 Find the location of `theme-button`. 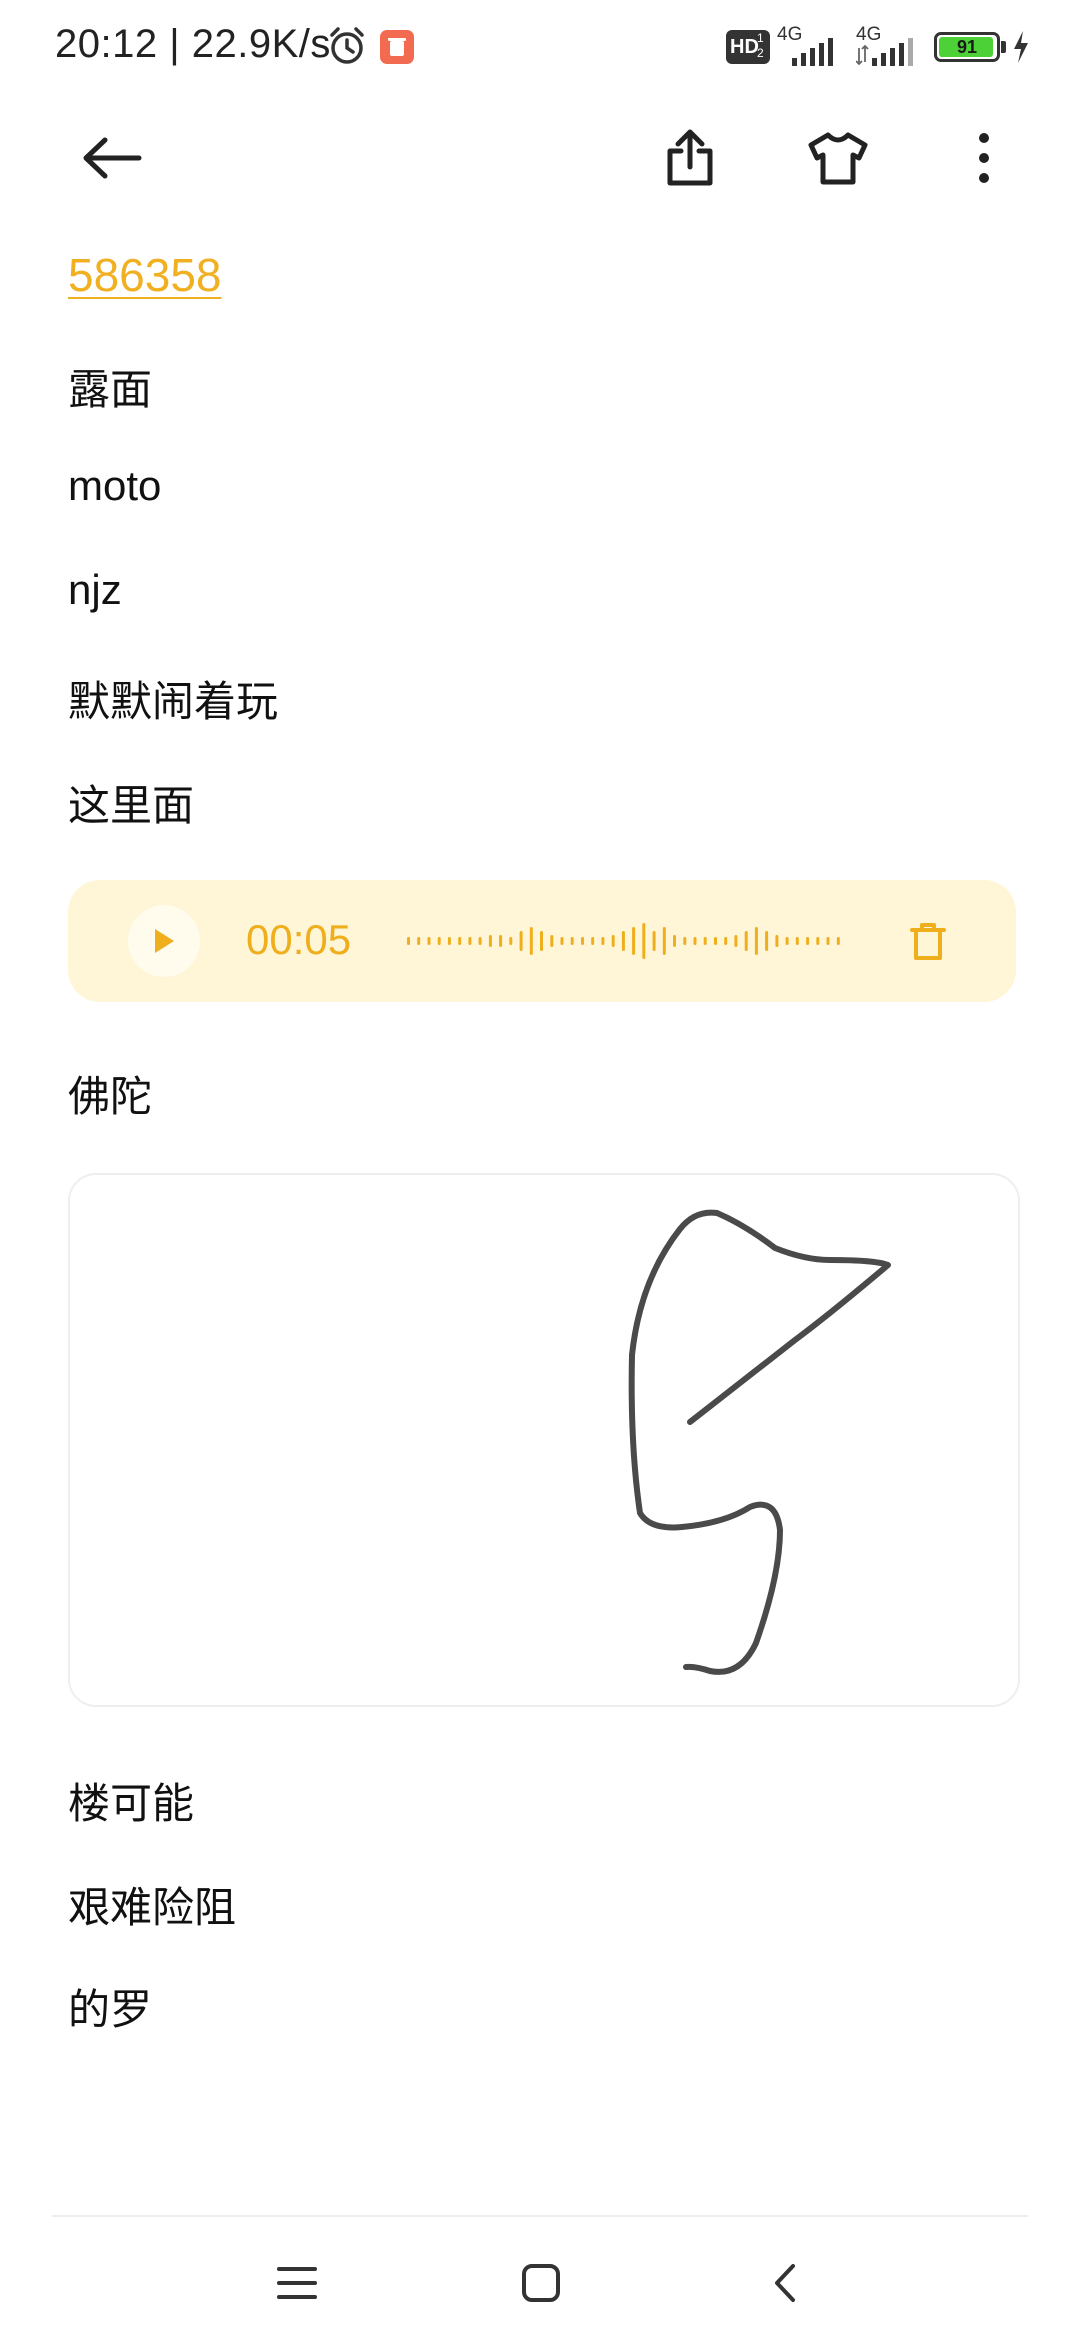

theme-button is located at coordinates (838, 158).